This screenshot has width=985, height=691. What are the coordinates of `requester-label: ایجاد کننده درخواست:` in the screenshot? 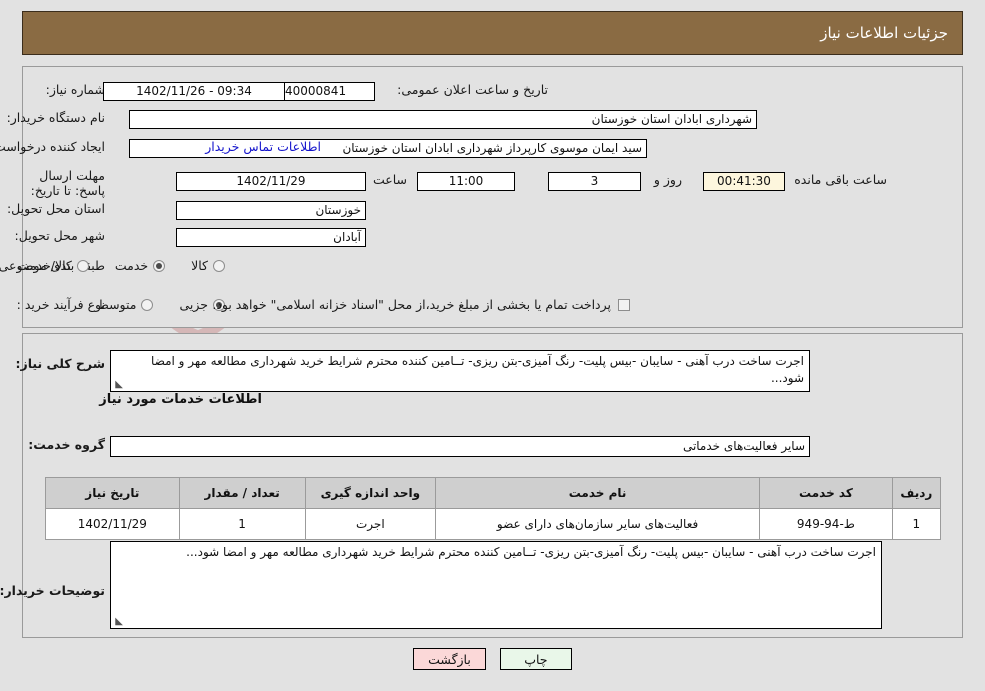 It's located at (52, 146).